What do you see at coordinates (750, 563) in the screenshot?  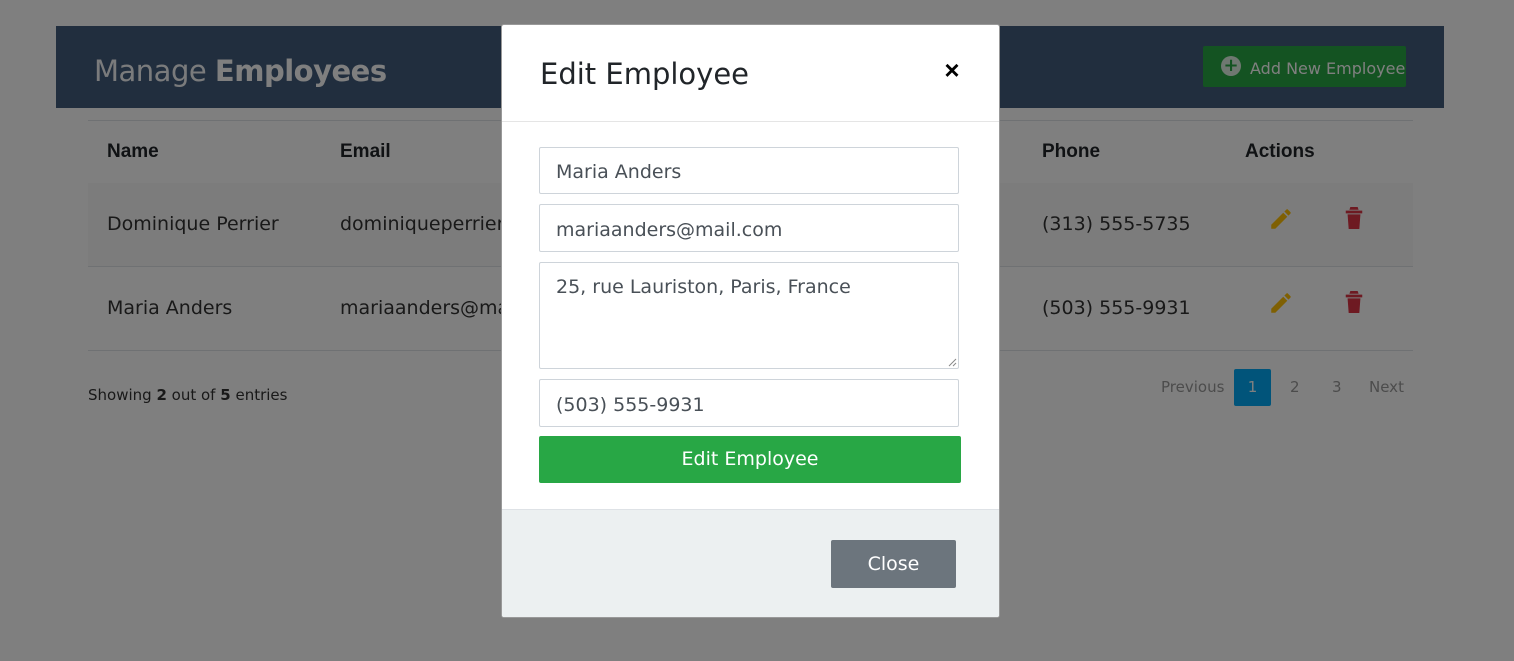 I see `modal-footer: Close` at bounding box center [750, 563].